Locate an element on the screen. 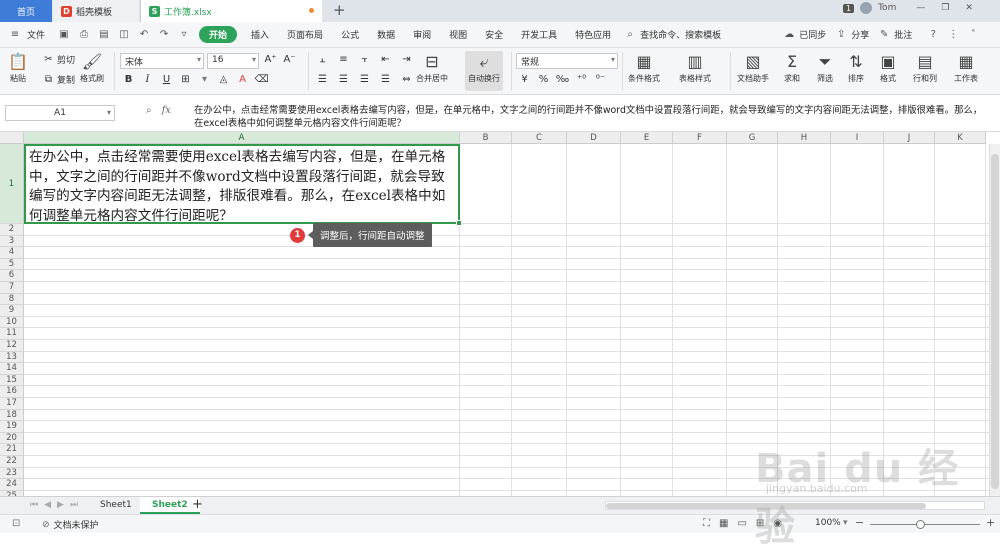 The width and height of the screenshot is (1000, 552). row-header-15: 15 is located at coordinates (12, 380).